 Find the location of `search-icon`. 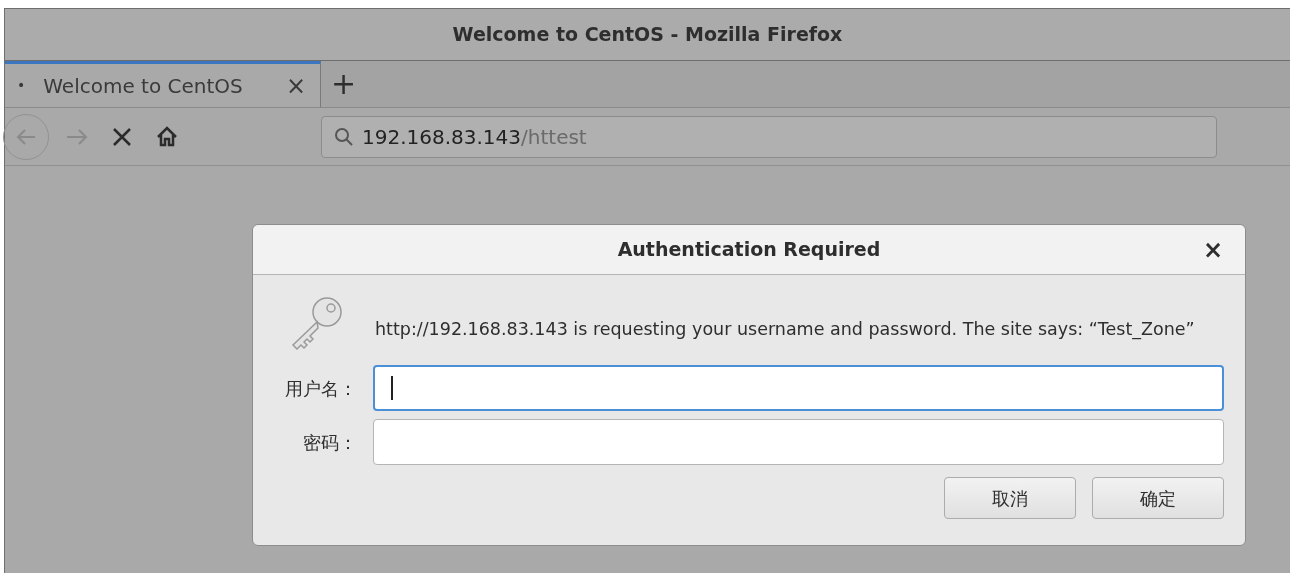

search-icon is located at coordinates (344, 136).